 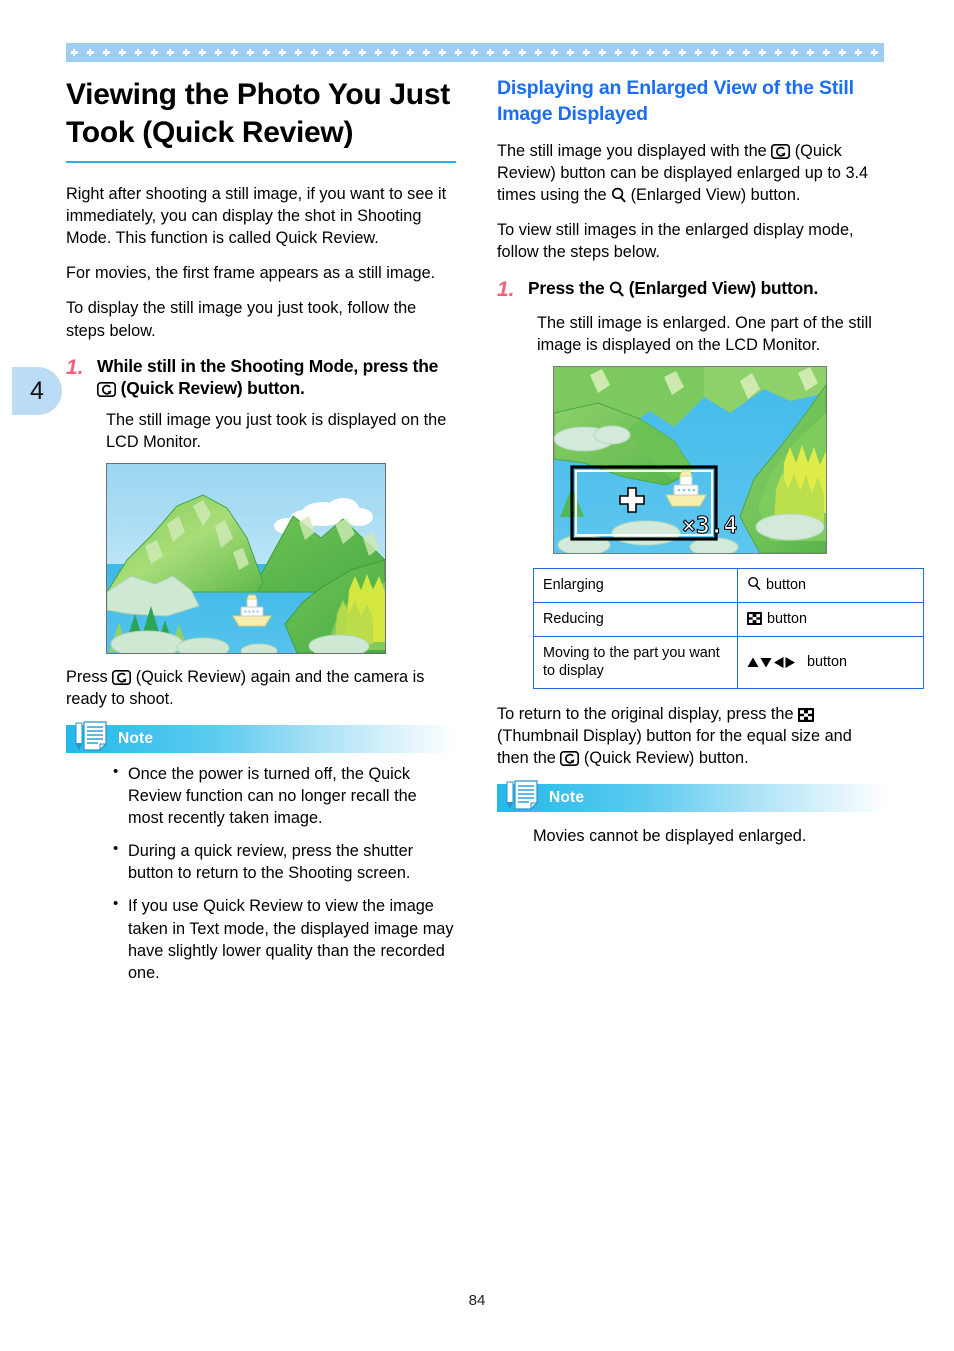 I want to click on figure-enlarged-view: ×3.4, so click(x=690, y=460).